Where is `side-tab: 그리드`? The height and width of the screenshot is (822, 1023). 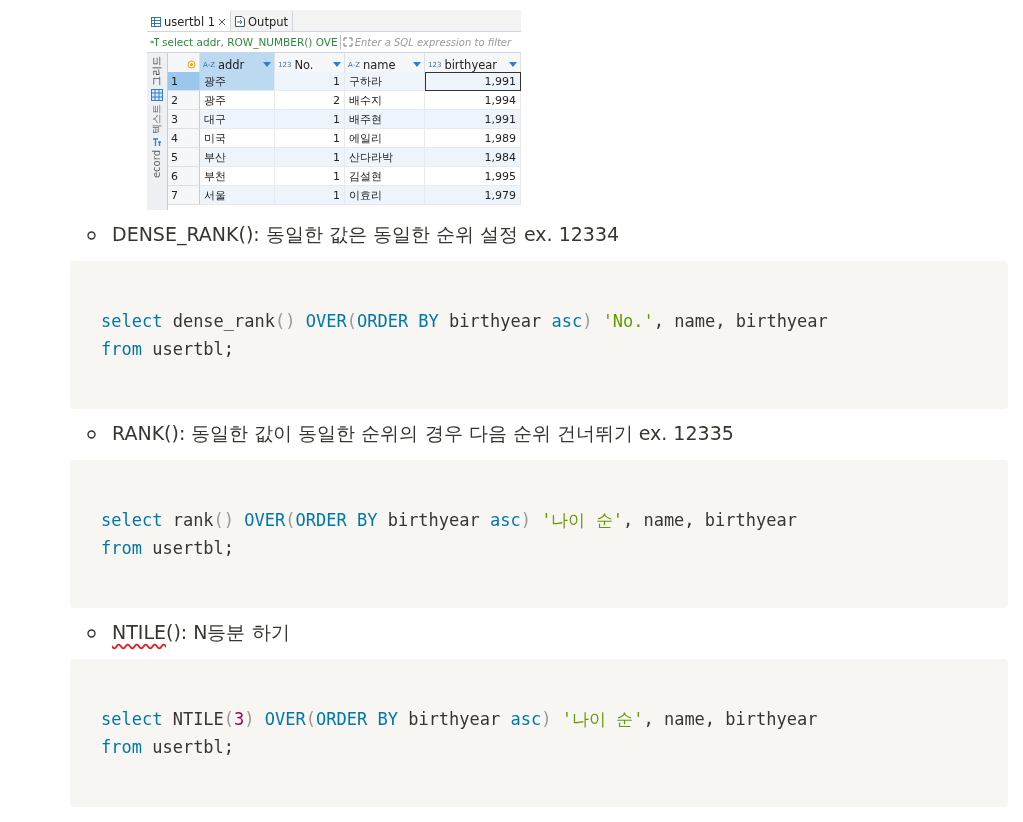
side-tab: 그리드 is located at coordinates (157, 71).